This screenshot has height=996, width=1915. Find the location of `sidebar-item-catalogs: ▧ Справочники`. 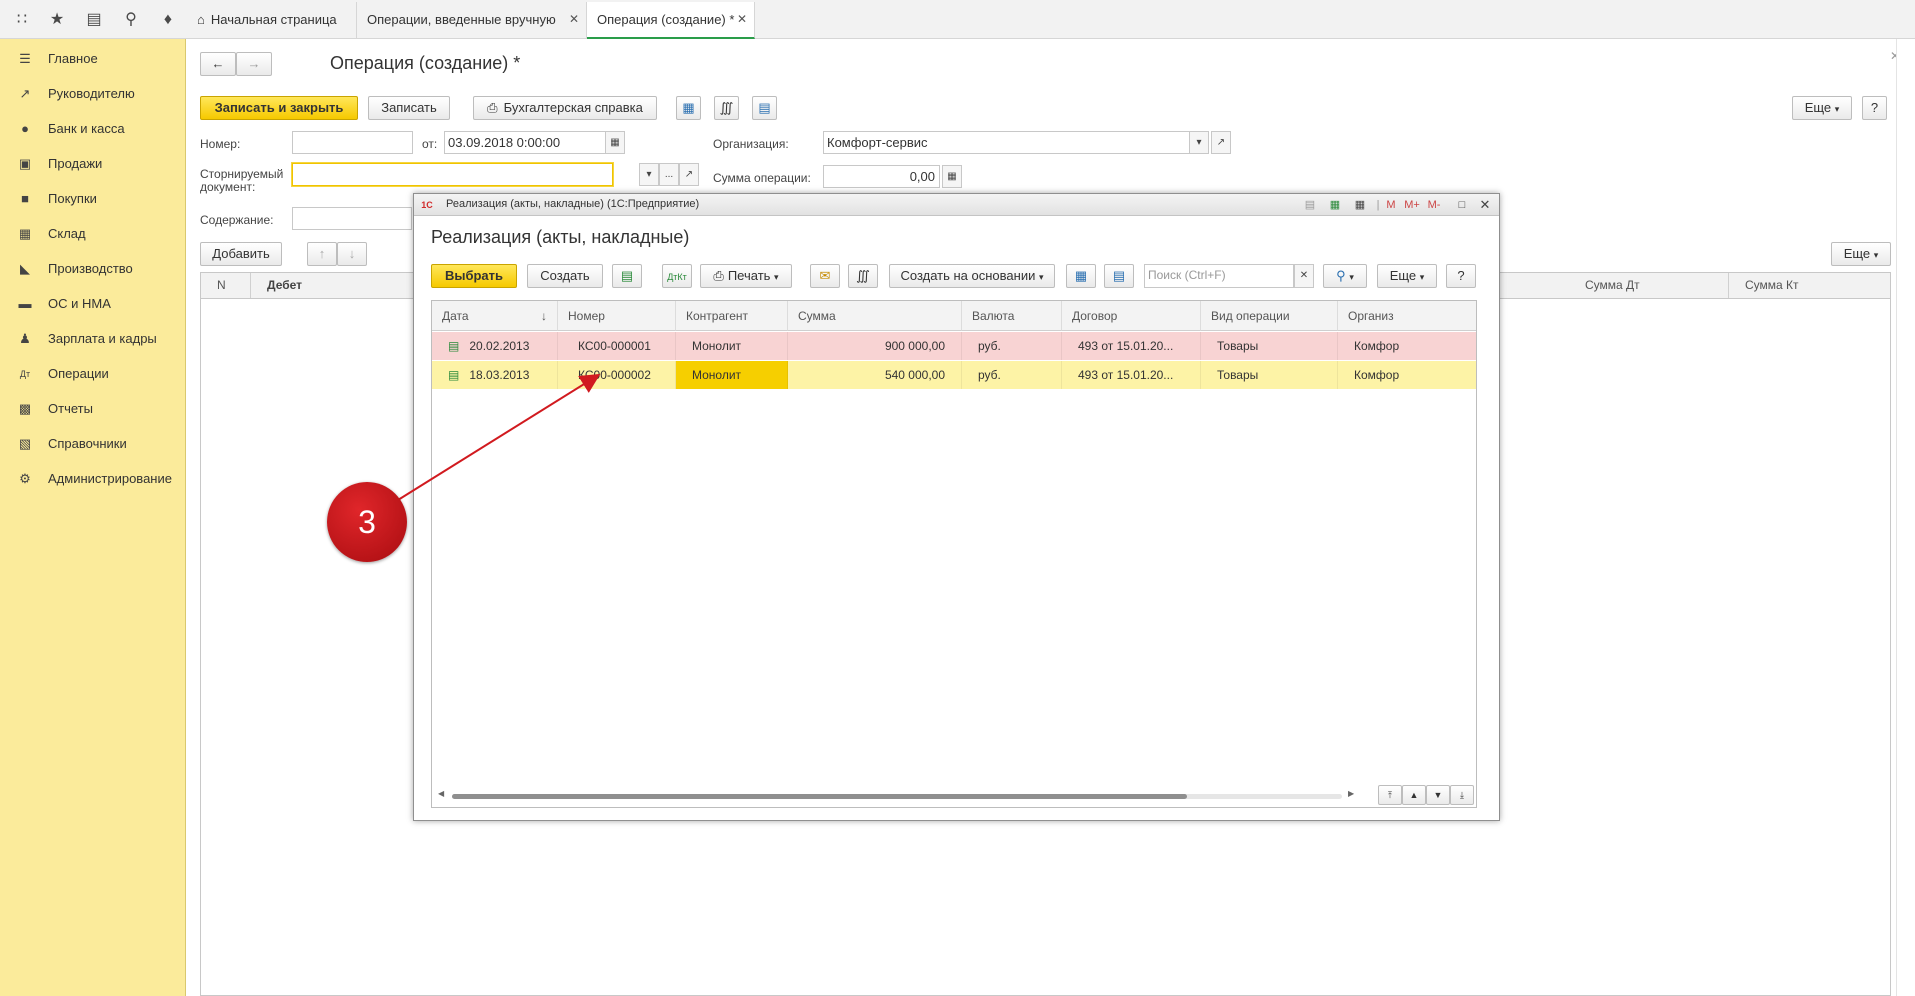

sidebar-item-catalogs: ▧ Справочники is located at coordinates (93, 444).